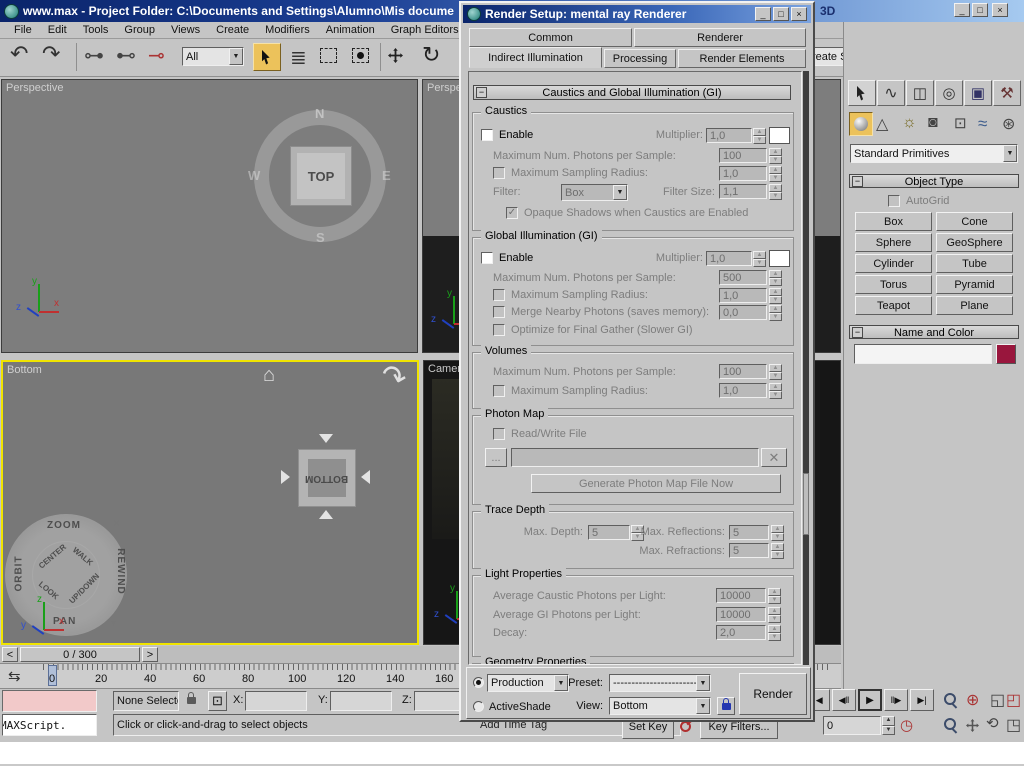 This screenshot has width=1024, height=768. I want to click on tab-processing: Processing, so click(640, 58).